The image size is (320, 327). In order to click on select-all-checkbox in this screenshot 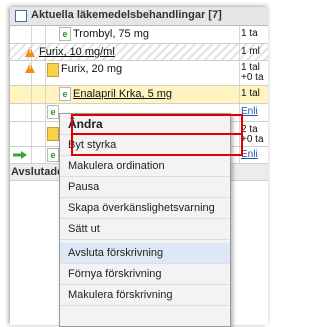, I will do `click(21, 16)`.